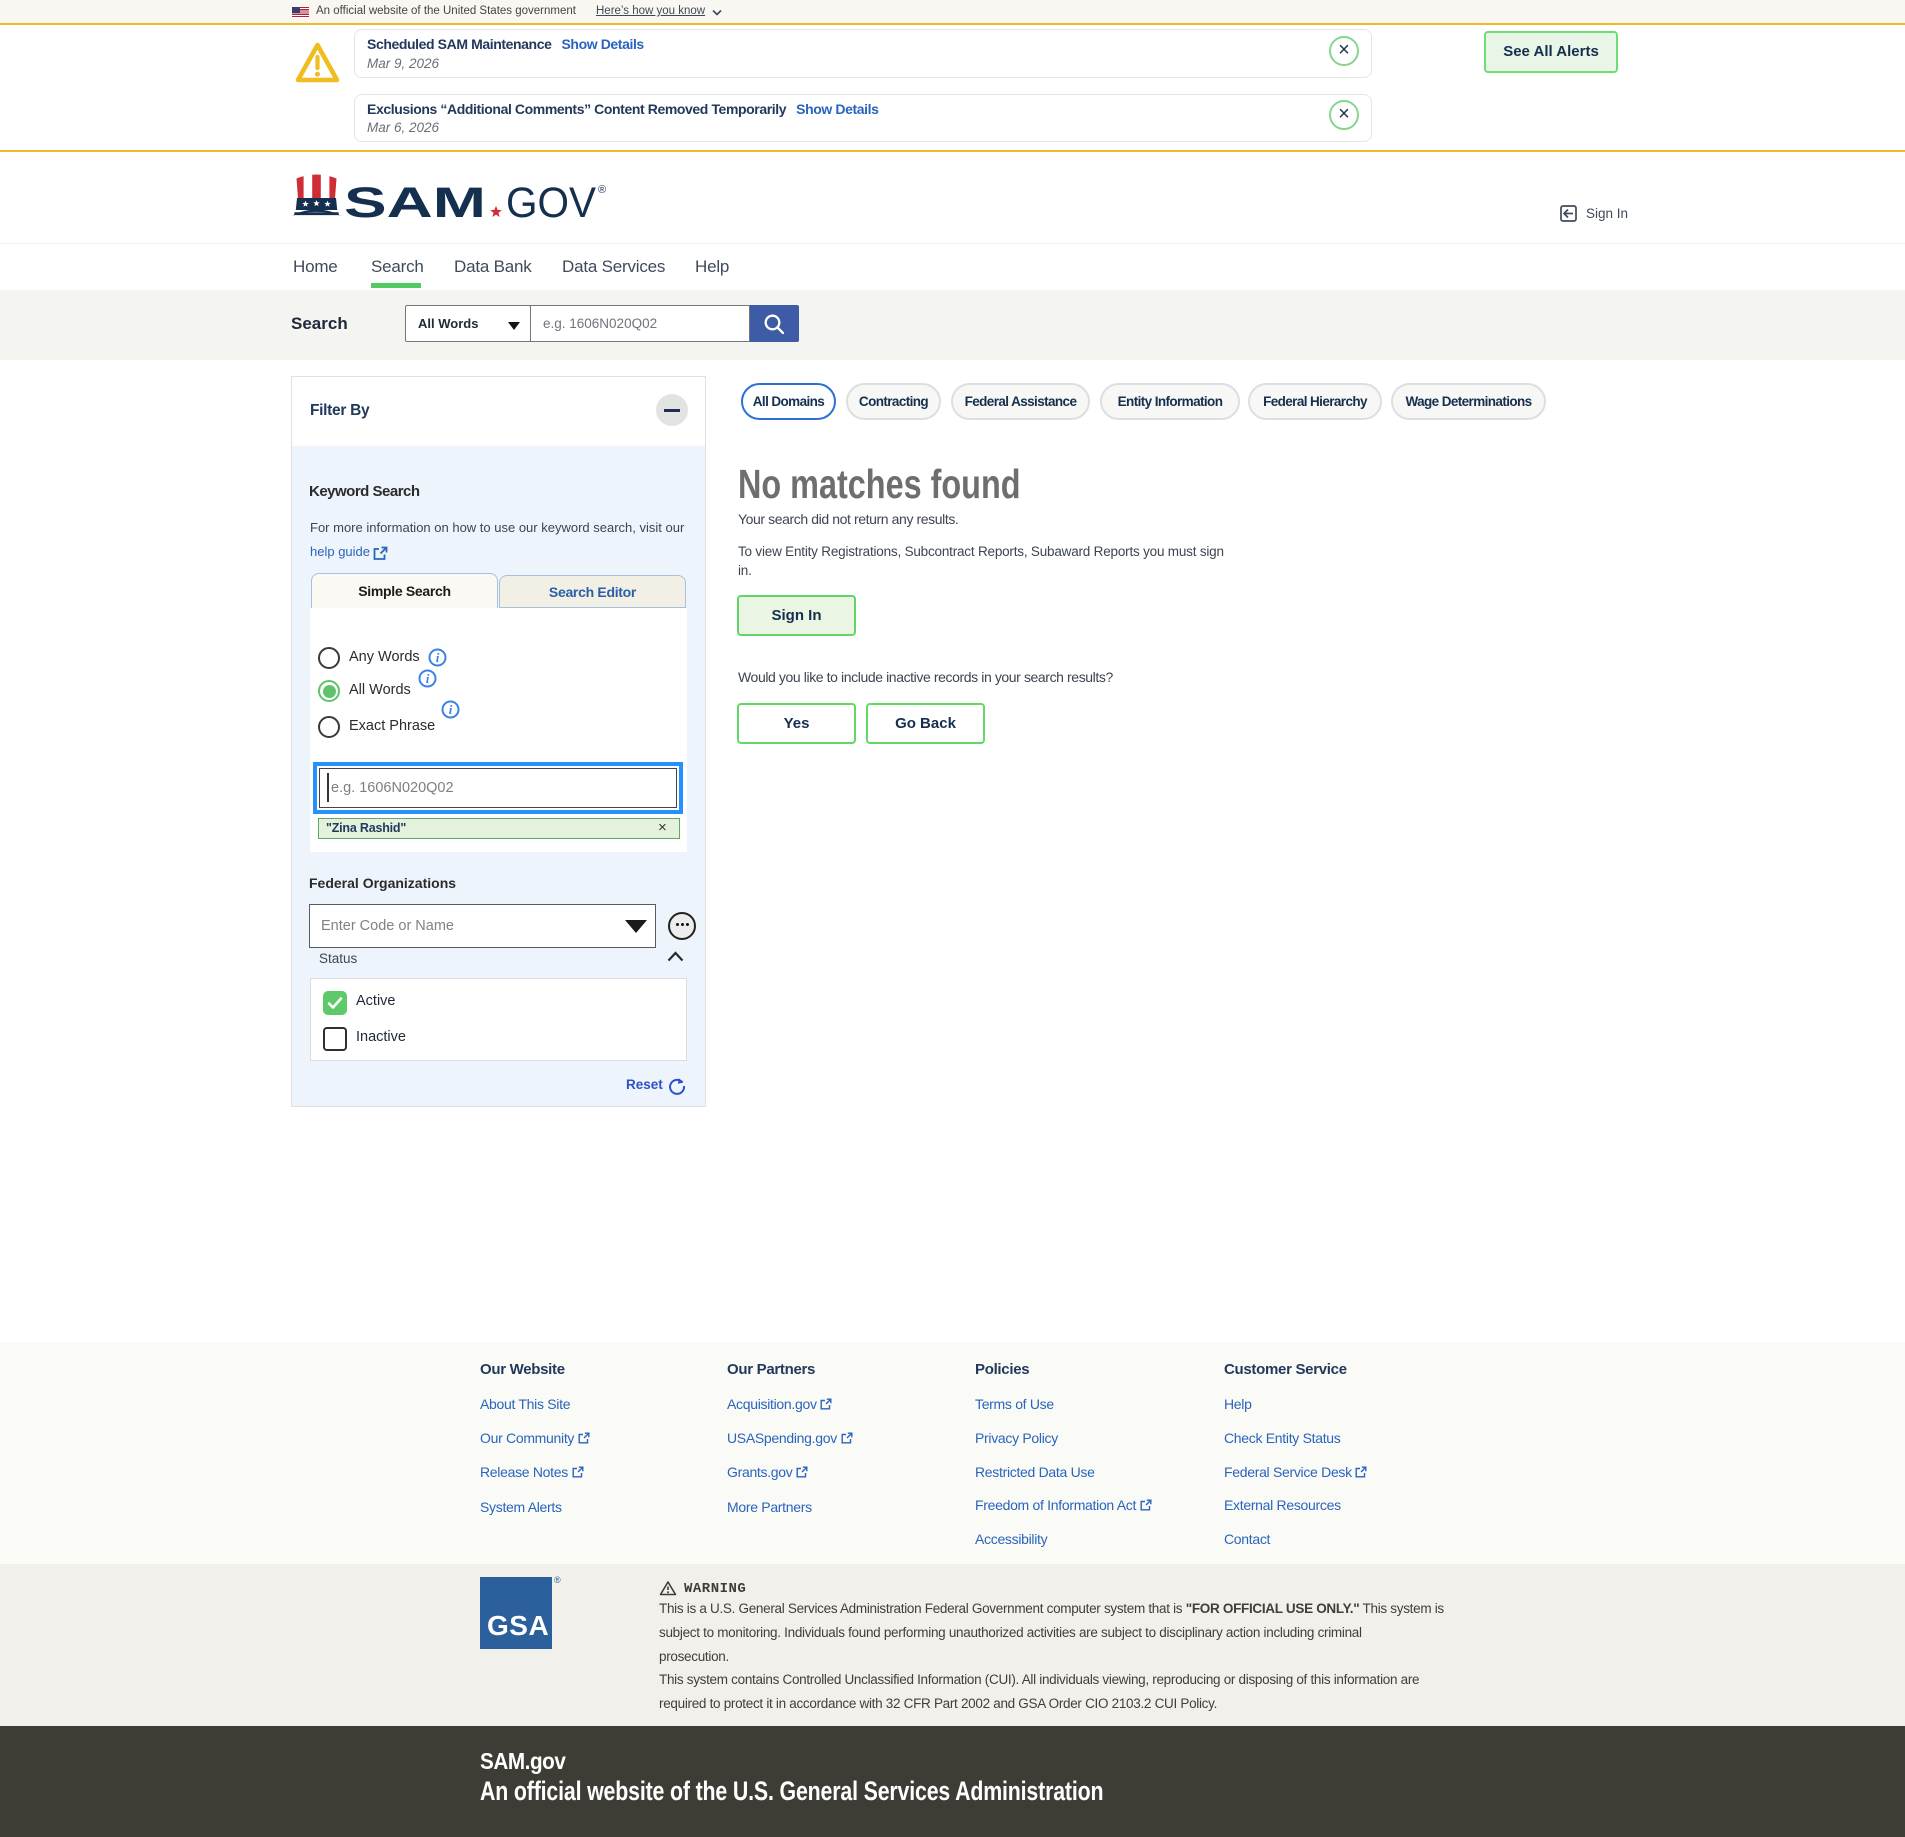  I want to click on svg-text: GOV, so click(551, 203).